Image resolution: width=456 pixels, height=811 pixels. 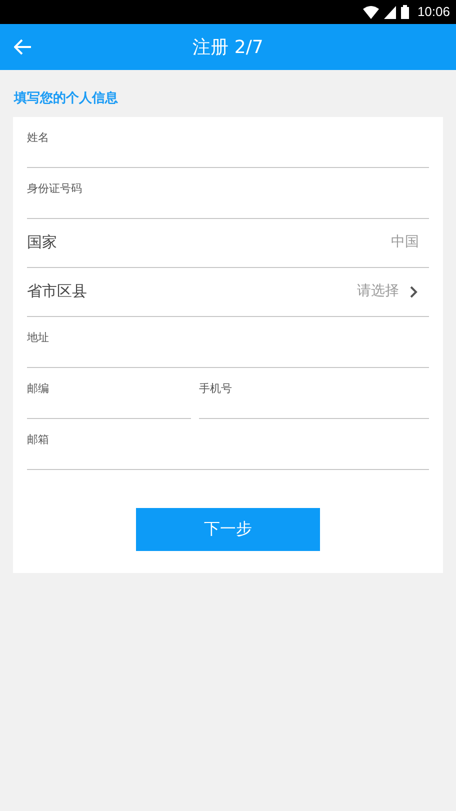 I want to click on status-time: 10:06, so click(x=433, y=12).